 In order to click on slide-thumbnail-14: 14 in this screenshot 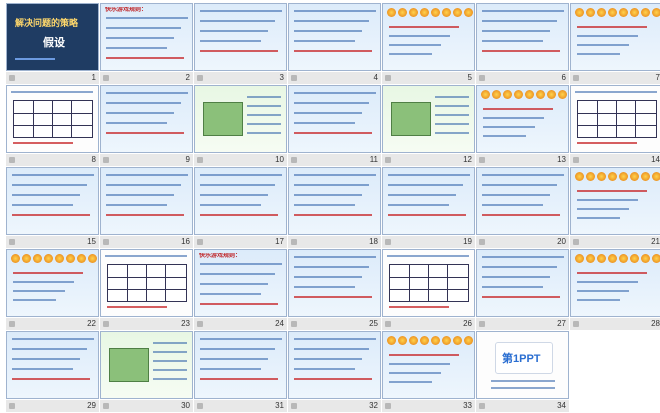, I will do `click(615, 126)`.